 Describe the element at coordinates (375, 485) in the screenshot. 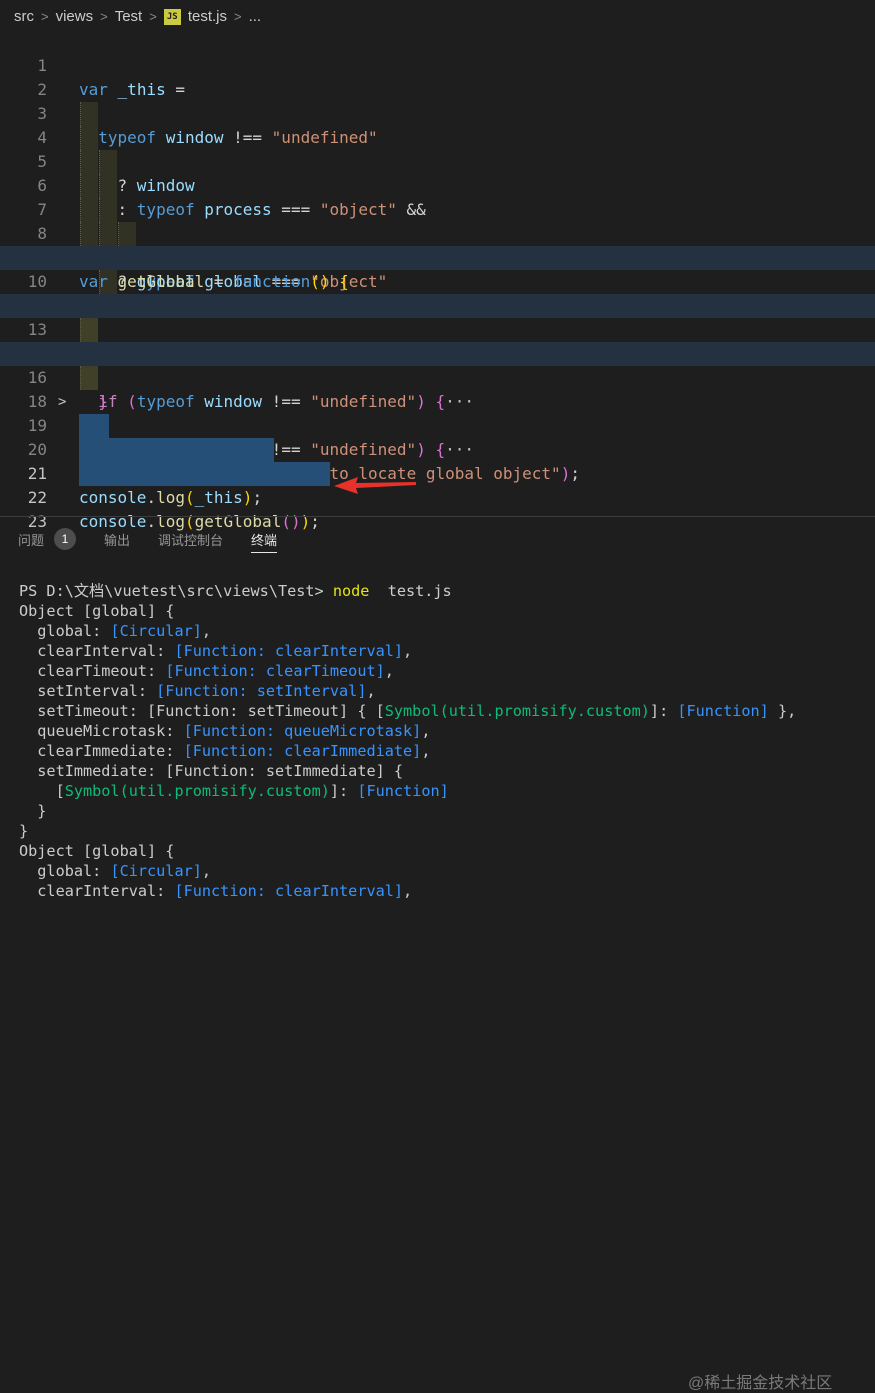

I see `red-arrow-annotation-icon` at that location.